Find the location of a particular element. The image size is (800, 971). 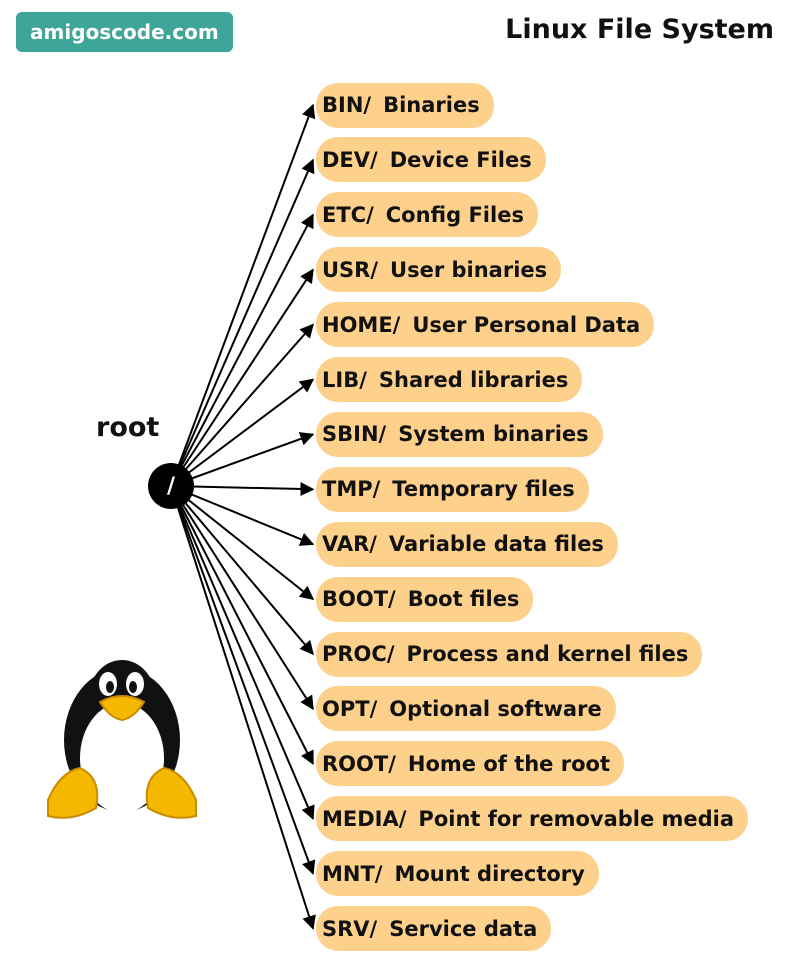

directory-description: Home of the root is located at coordinates (508, 763).